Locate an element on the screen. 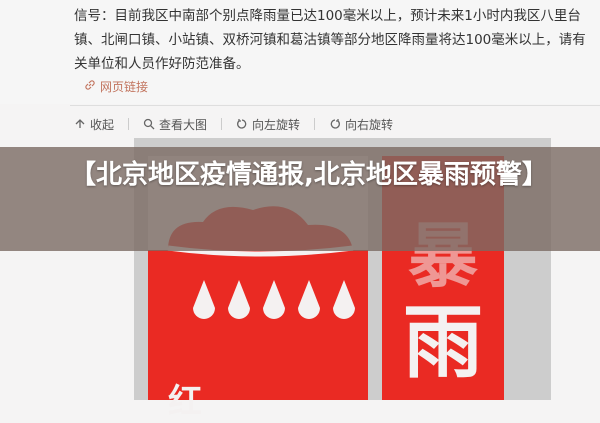 The image size is (600, 423). search-icon is located at coordinates (149, 124).